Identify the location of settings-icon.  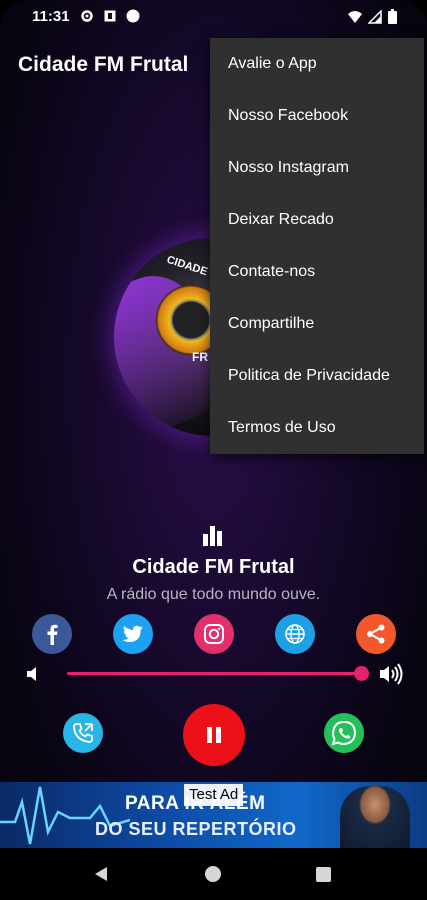
(87, 16).